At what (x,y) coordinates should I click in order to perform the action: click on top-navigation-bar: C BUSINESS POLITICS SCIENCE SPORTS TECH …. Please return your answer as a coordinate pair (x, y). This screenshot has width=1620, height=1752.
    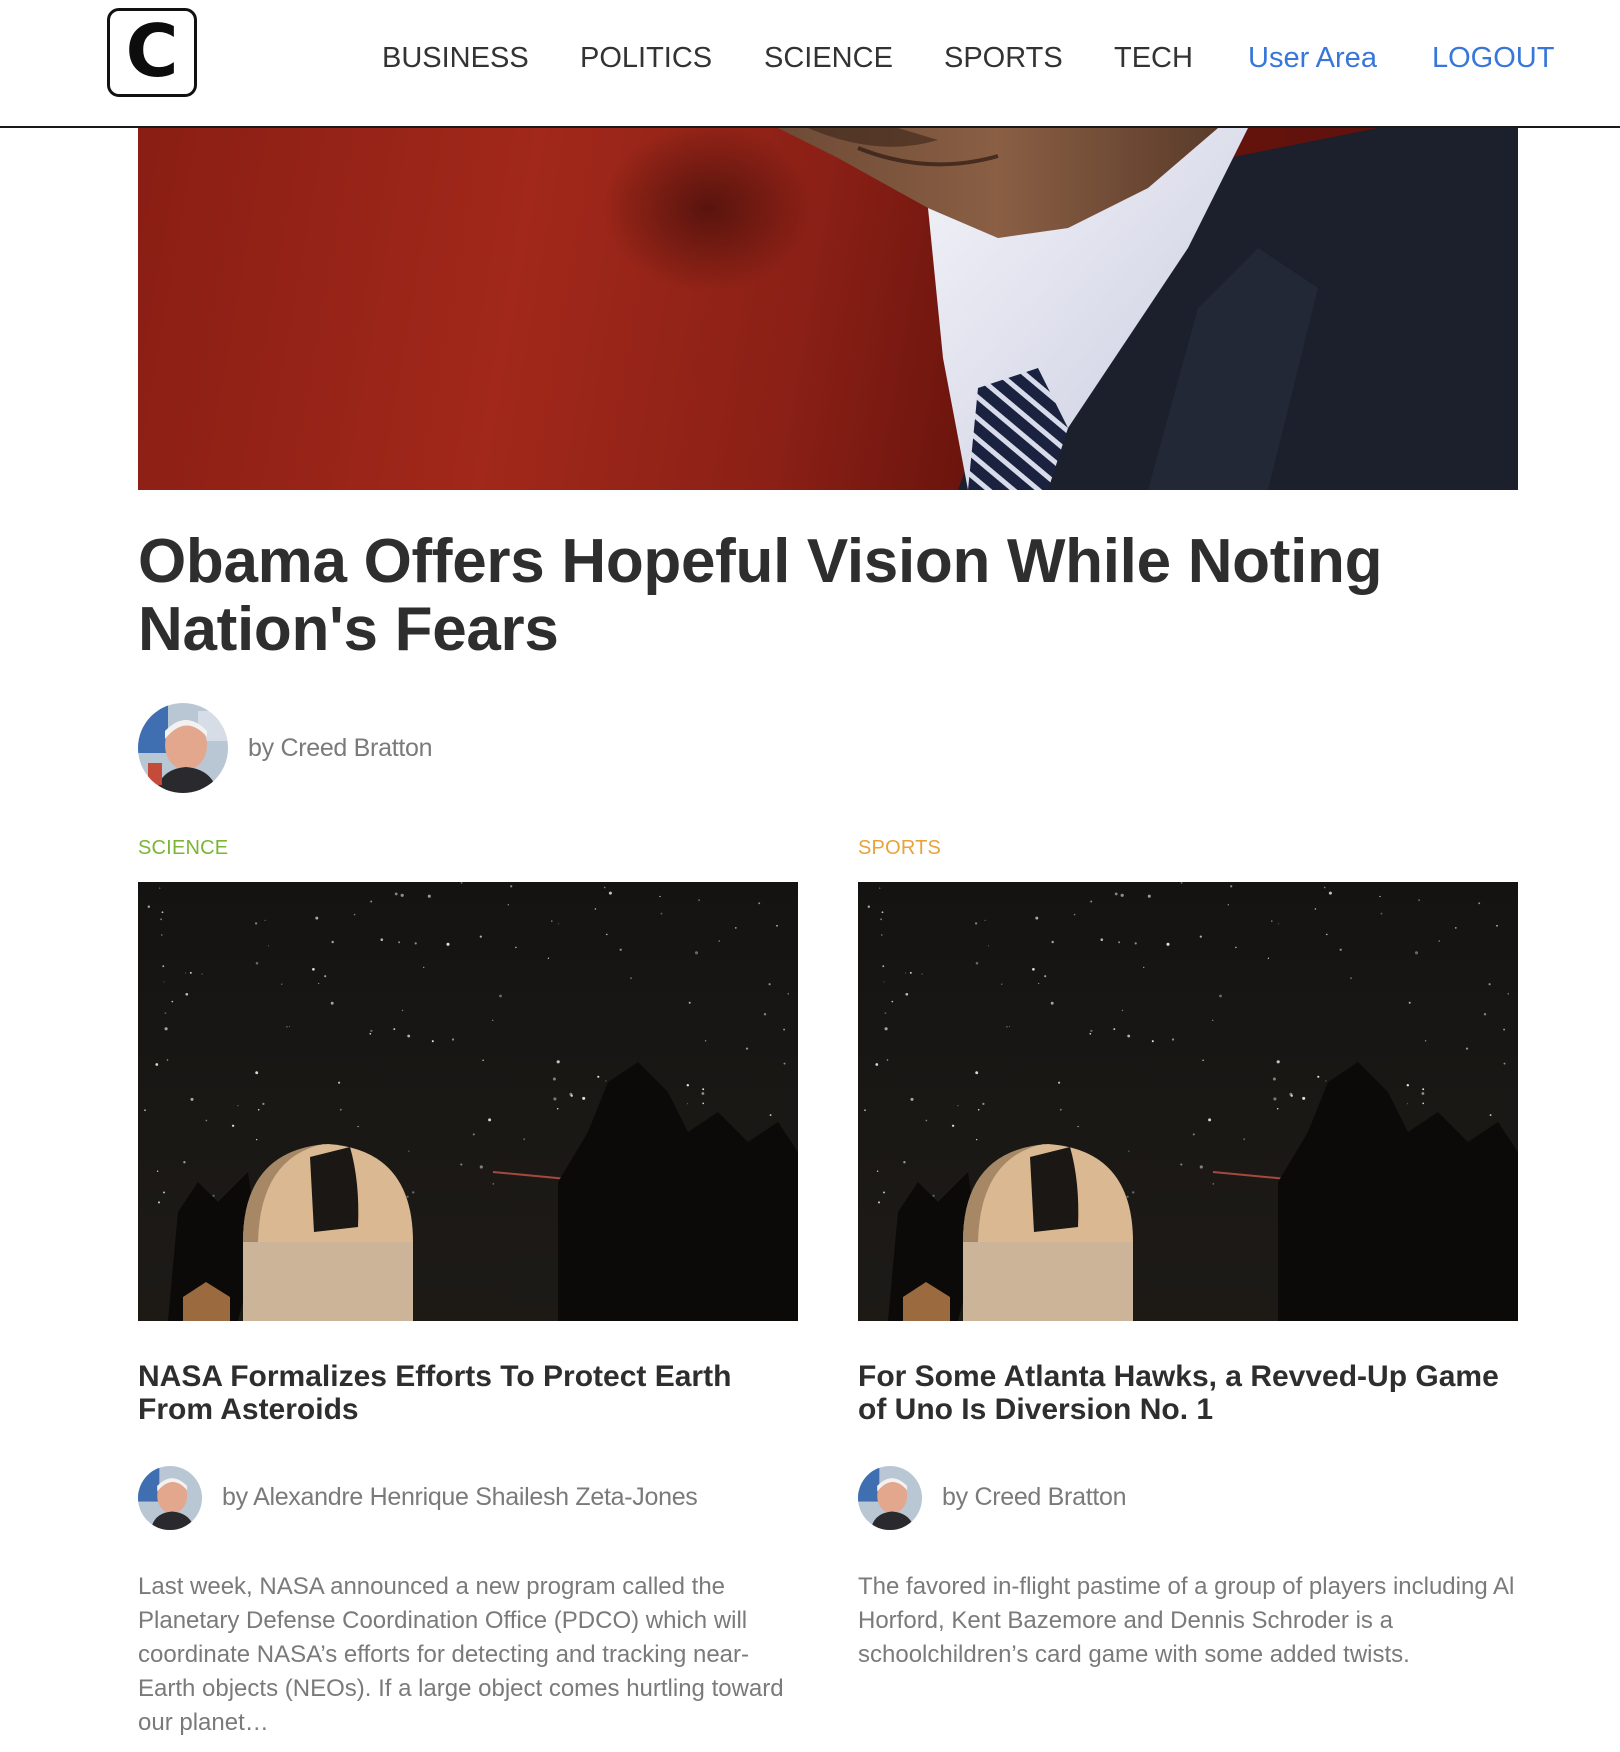
    Looking at the image, I should click on (810, 64).